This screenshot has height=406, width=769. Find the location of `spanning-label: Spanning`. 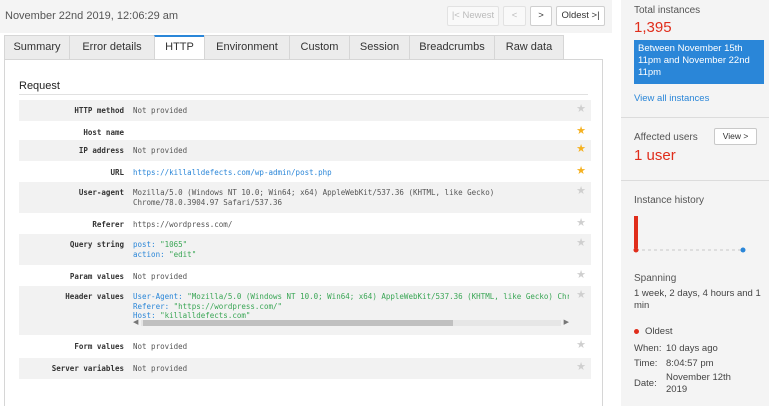

spanning-label: Spanning is located at coordinates (655, 278).